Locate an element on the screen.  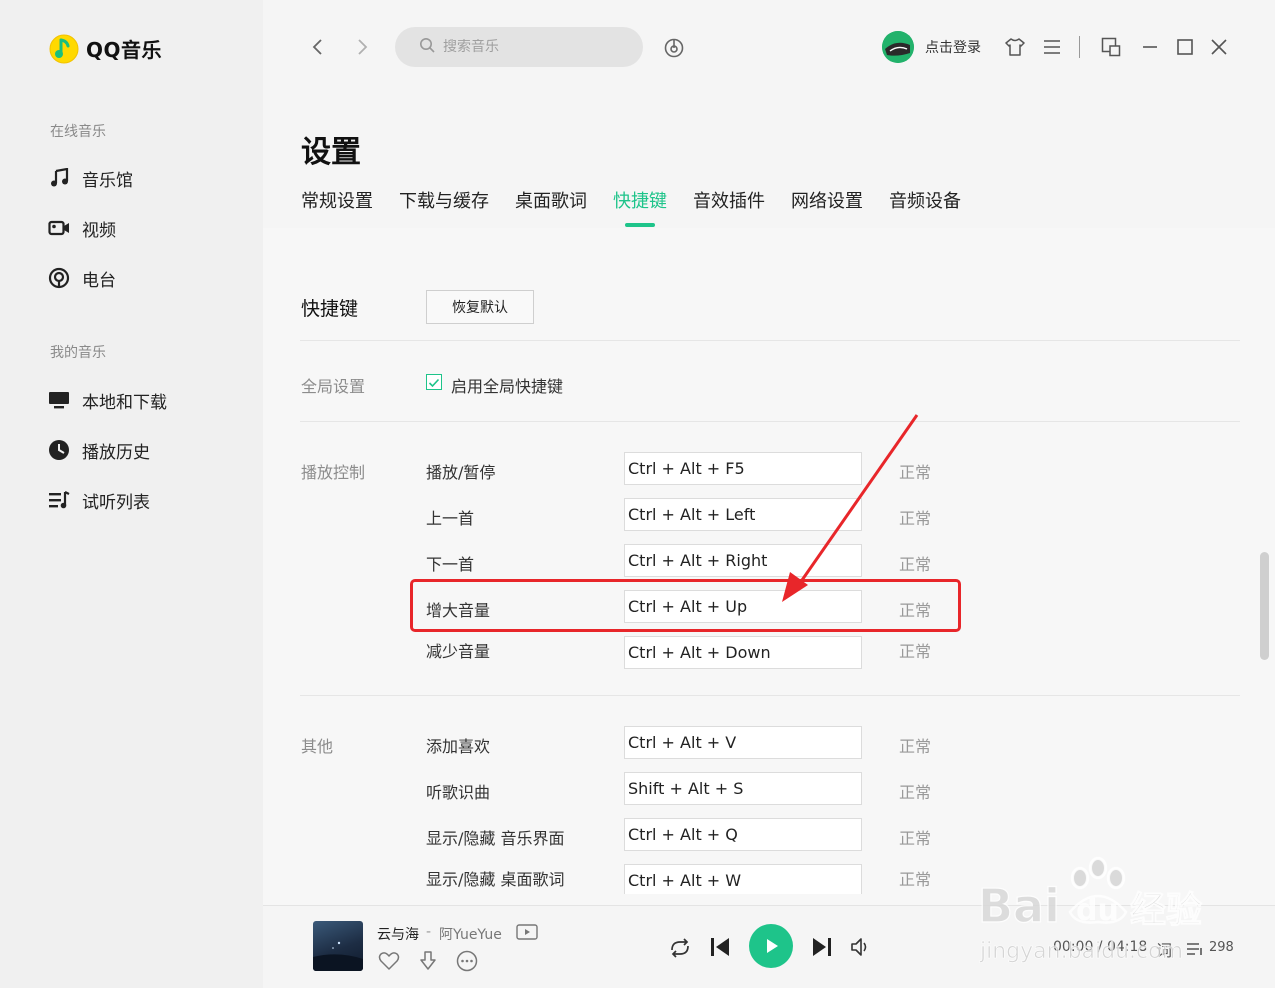
group-label-playback: 播放控制 is located at coordinates (333, 472).